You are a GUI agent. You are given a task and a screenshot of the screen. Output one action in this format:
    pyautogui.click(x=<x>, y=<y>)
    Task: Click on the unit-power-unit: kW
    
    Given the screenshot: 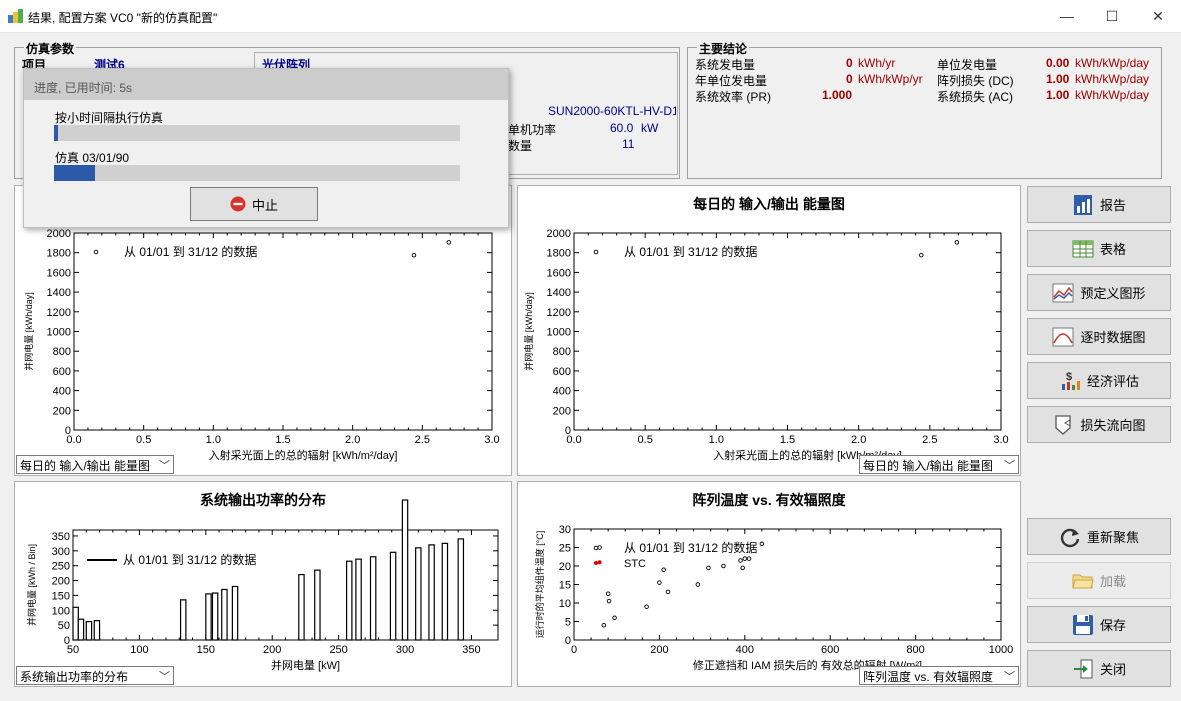 What is the action you would take?
    pyautogui.click(x=650, y=128)
    